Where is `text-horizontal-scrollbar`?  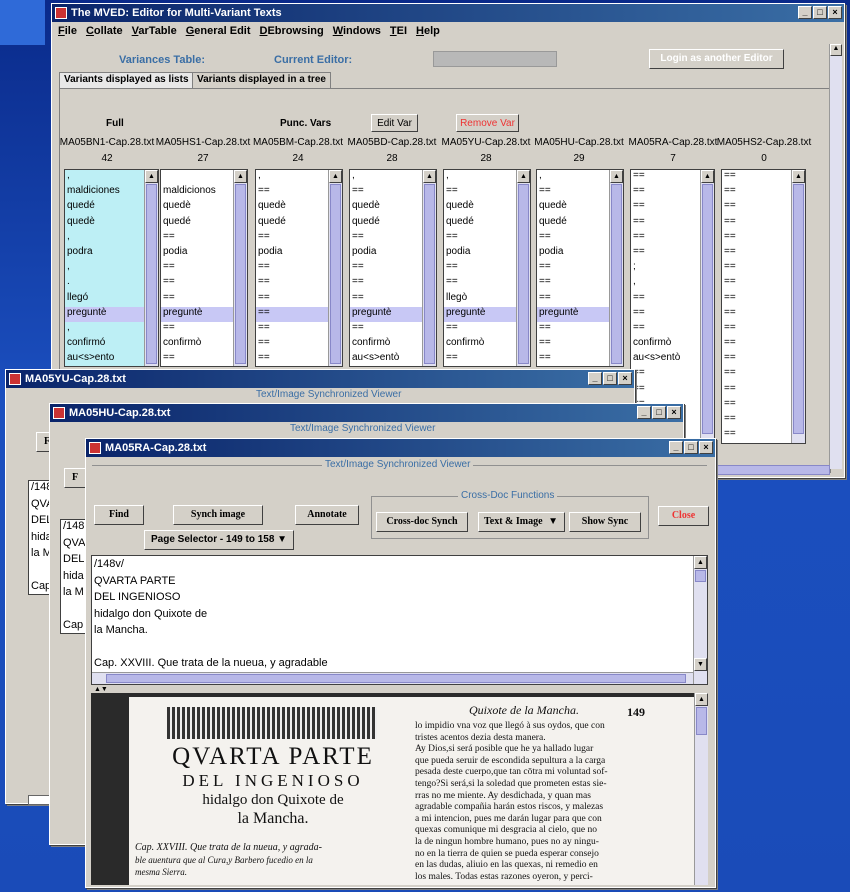
text-horizontal-scrollbar is located at coordinates (392, 678).